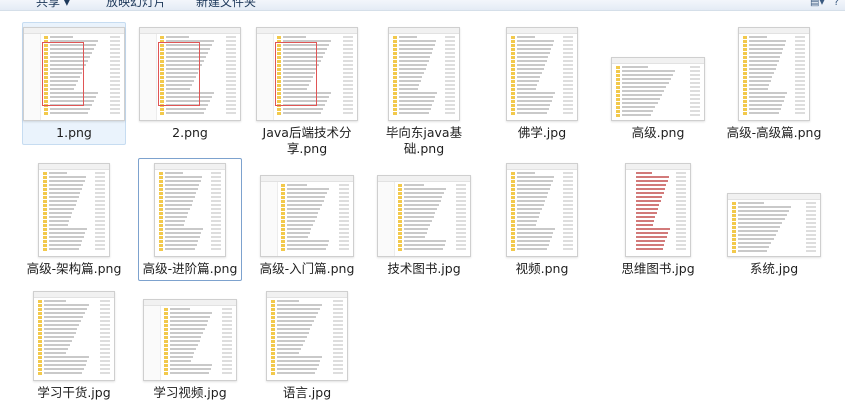  I want to click on file-item: 高级-高级篇.png, so click(774, 83).